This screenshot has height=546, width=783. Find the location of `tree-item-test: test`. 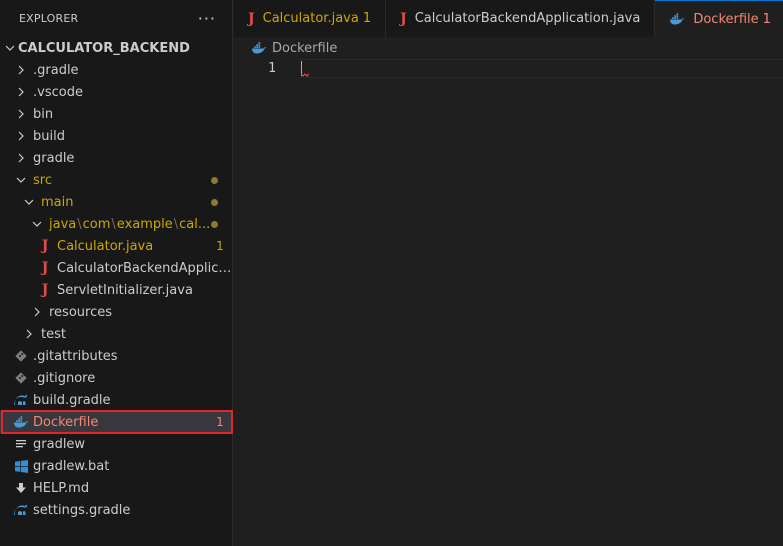

tree-item-test: test is located at coordinates (116, 334).